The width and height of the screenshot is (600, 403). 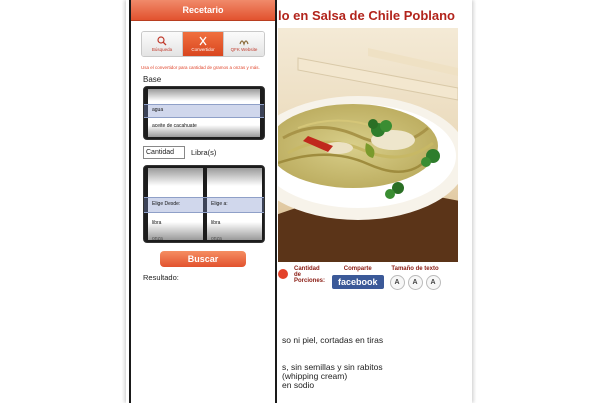 I want to click on tab-bar: Búsqueda Convertidor QFK Website, so click(x=203, y=44).